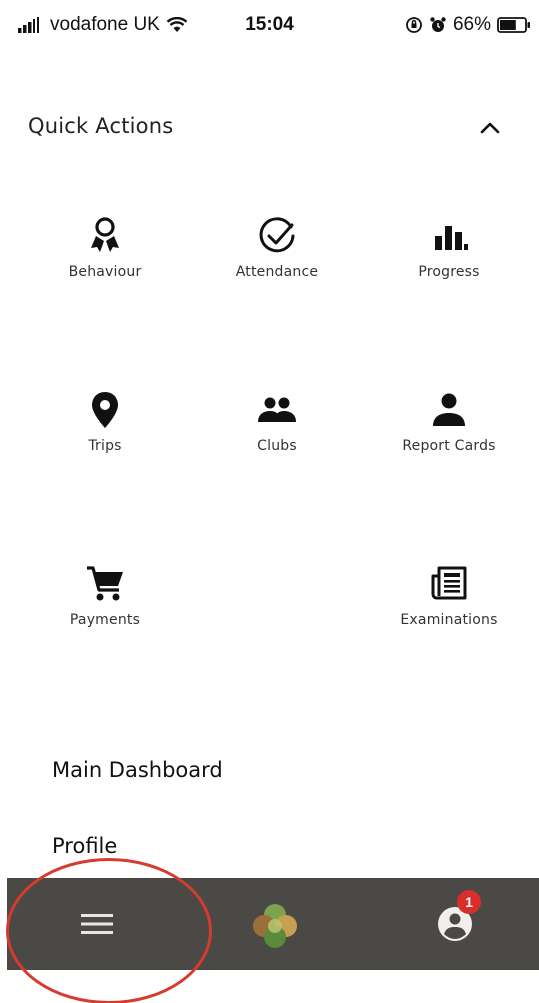 The width and height of the screenshot is (539, 1003). Describe the element at coordinates (414, 25) in the screenshot. I see `orientation-lock-icon` at that location.